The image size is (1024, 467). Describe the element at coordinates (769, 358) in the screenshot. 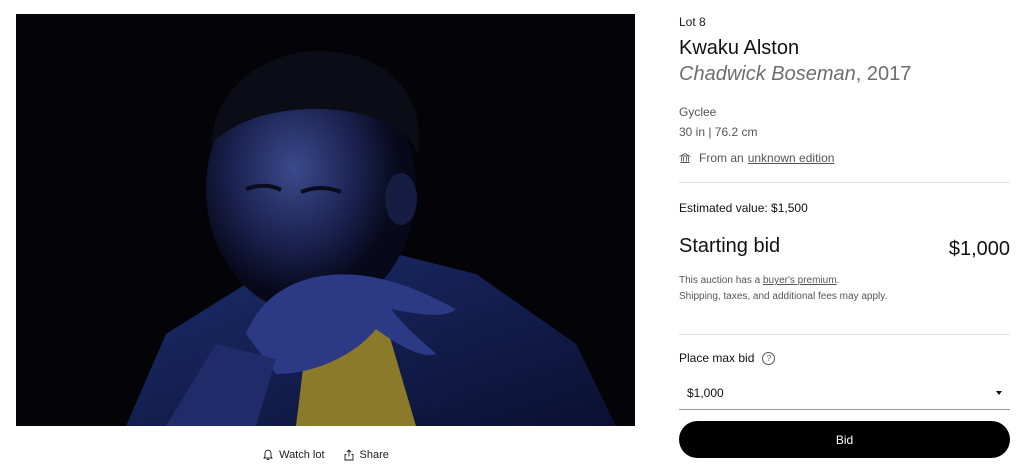

I see `help-circle-icon: ?` at that location.